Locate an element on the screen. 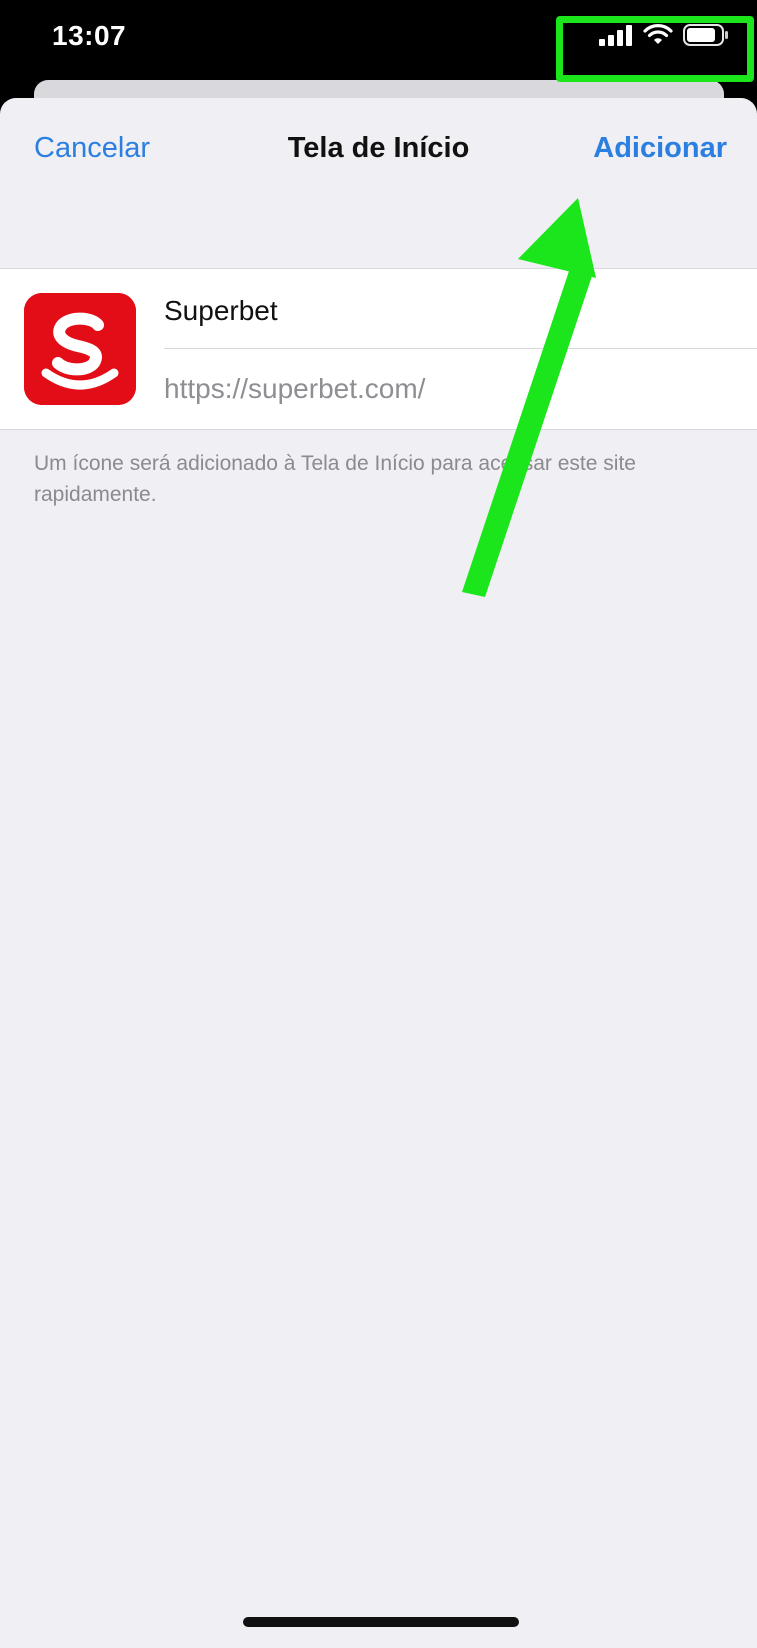 The height and width of the screenshot is (1648, 757). wifi-icon is located at coordinates (658, 34).